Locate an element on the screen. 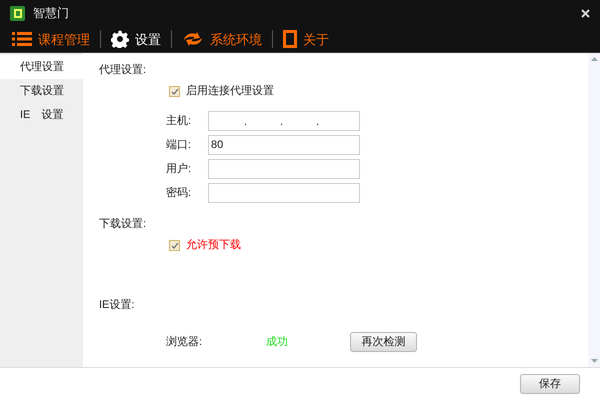  scroll-down-arrow-icon is located at coordinates (594, 361).